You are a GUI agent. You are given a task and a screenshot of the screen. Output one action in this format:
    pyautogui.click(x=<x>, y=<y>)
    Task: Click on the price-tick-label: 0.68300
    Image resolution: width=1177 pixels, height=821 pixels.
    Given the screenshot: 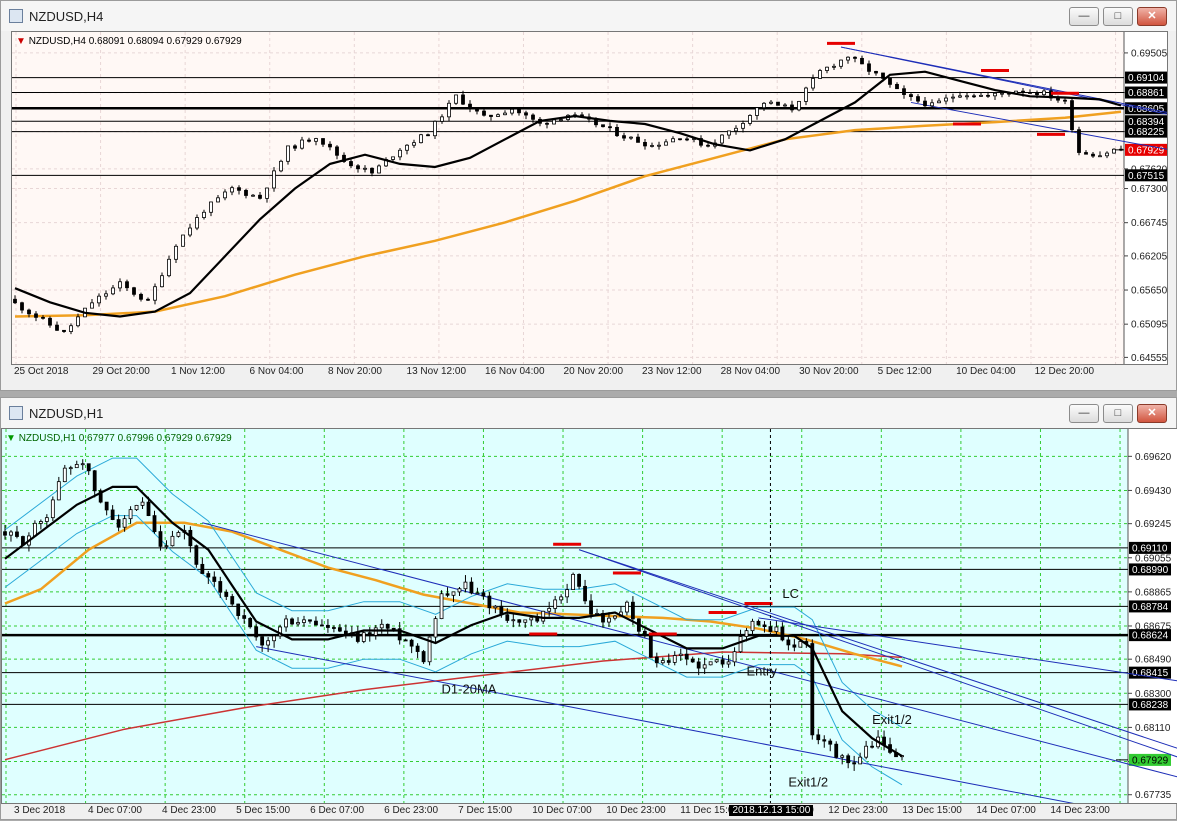 What is the action you would take?
    pyautogui.click(x=1153, y=694)
    